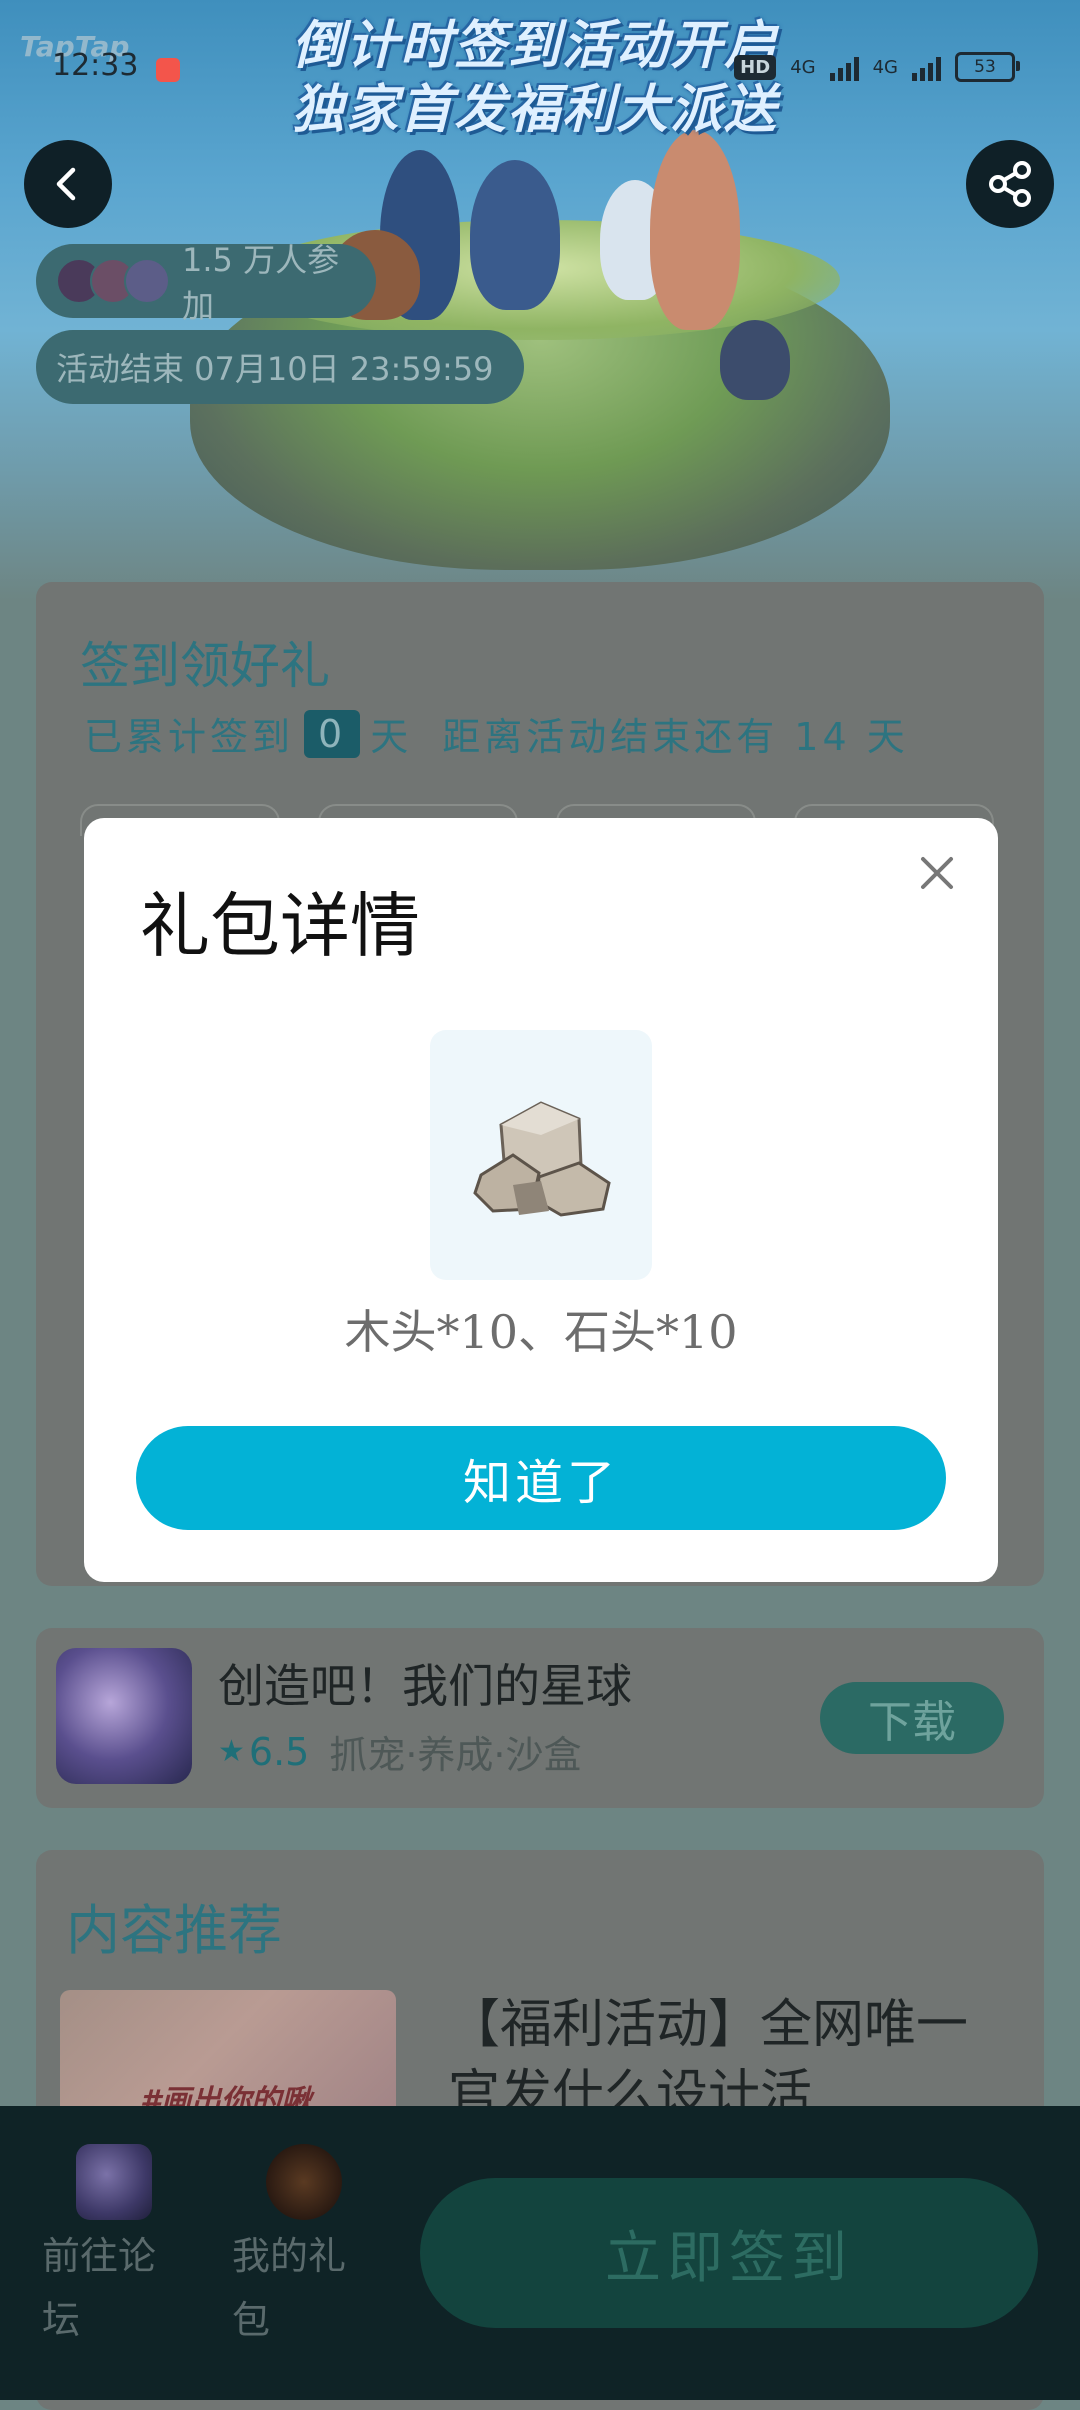  I want to click on game-icon, so click(124, 1716).